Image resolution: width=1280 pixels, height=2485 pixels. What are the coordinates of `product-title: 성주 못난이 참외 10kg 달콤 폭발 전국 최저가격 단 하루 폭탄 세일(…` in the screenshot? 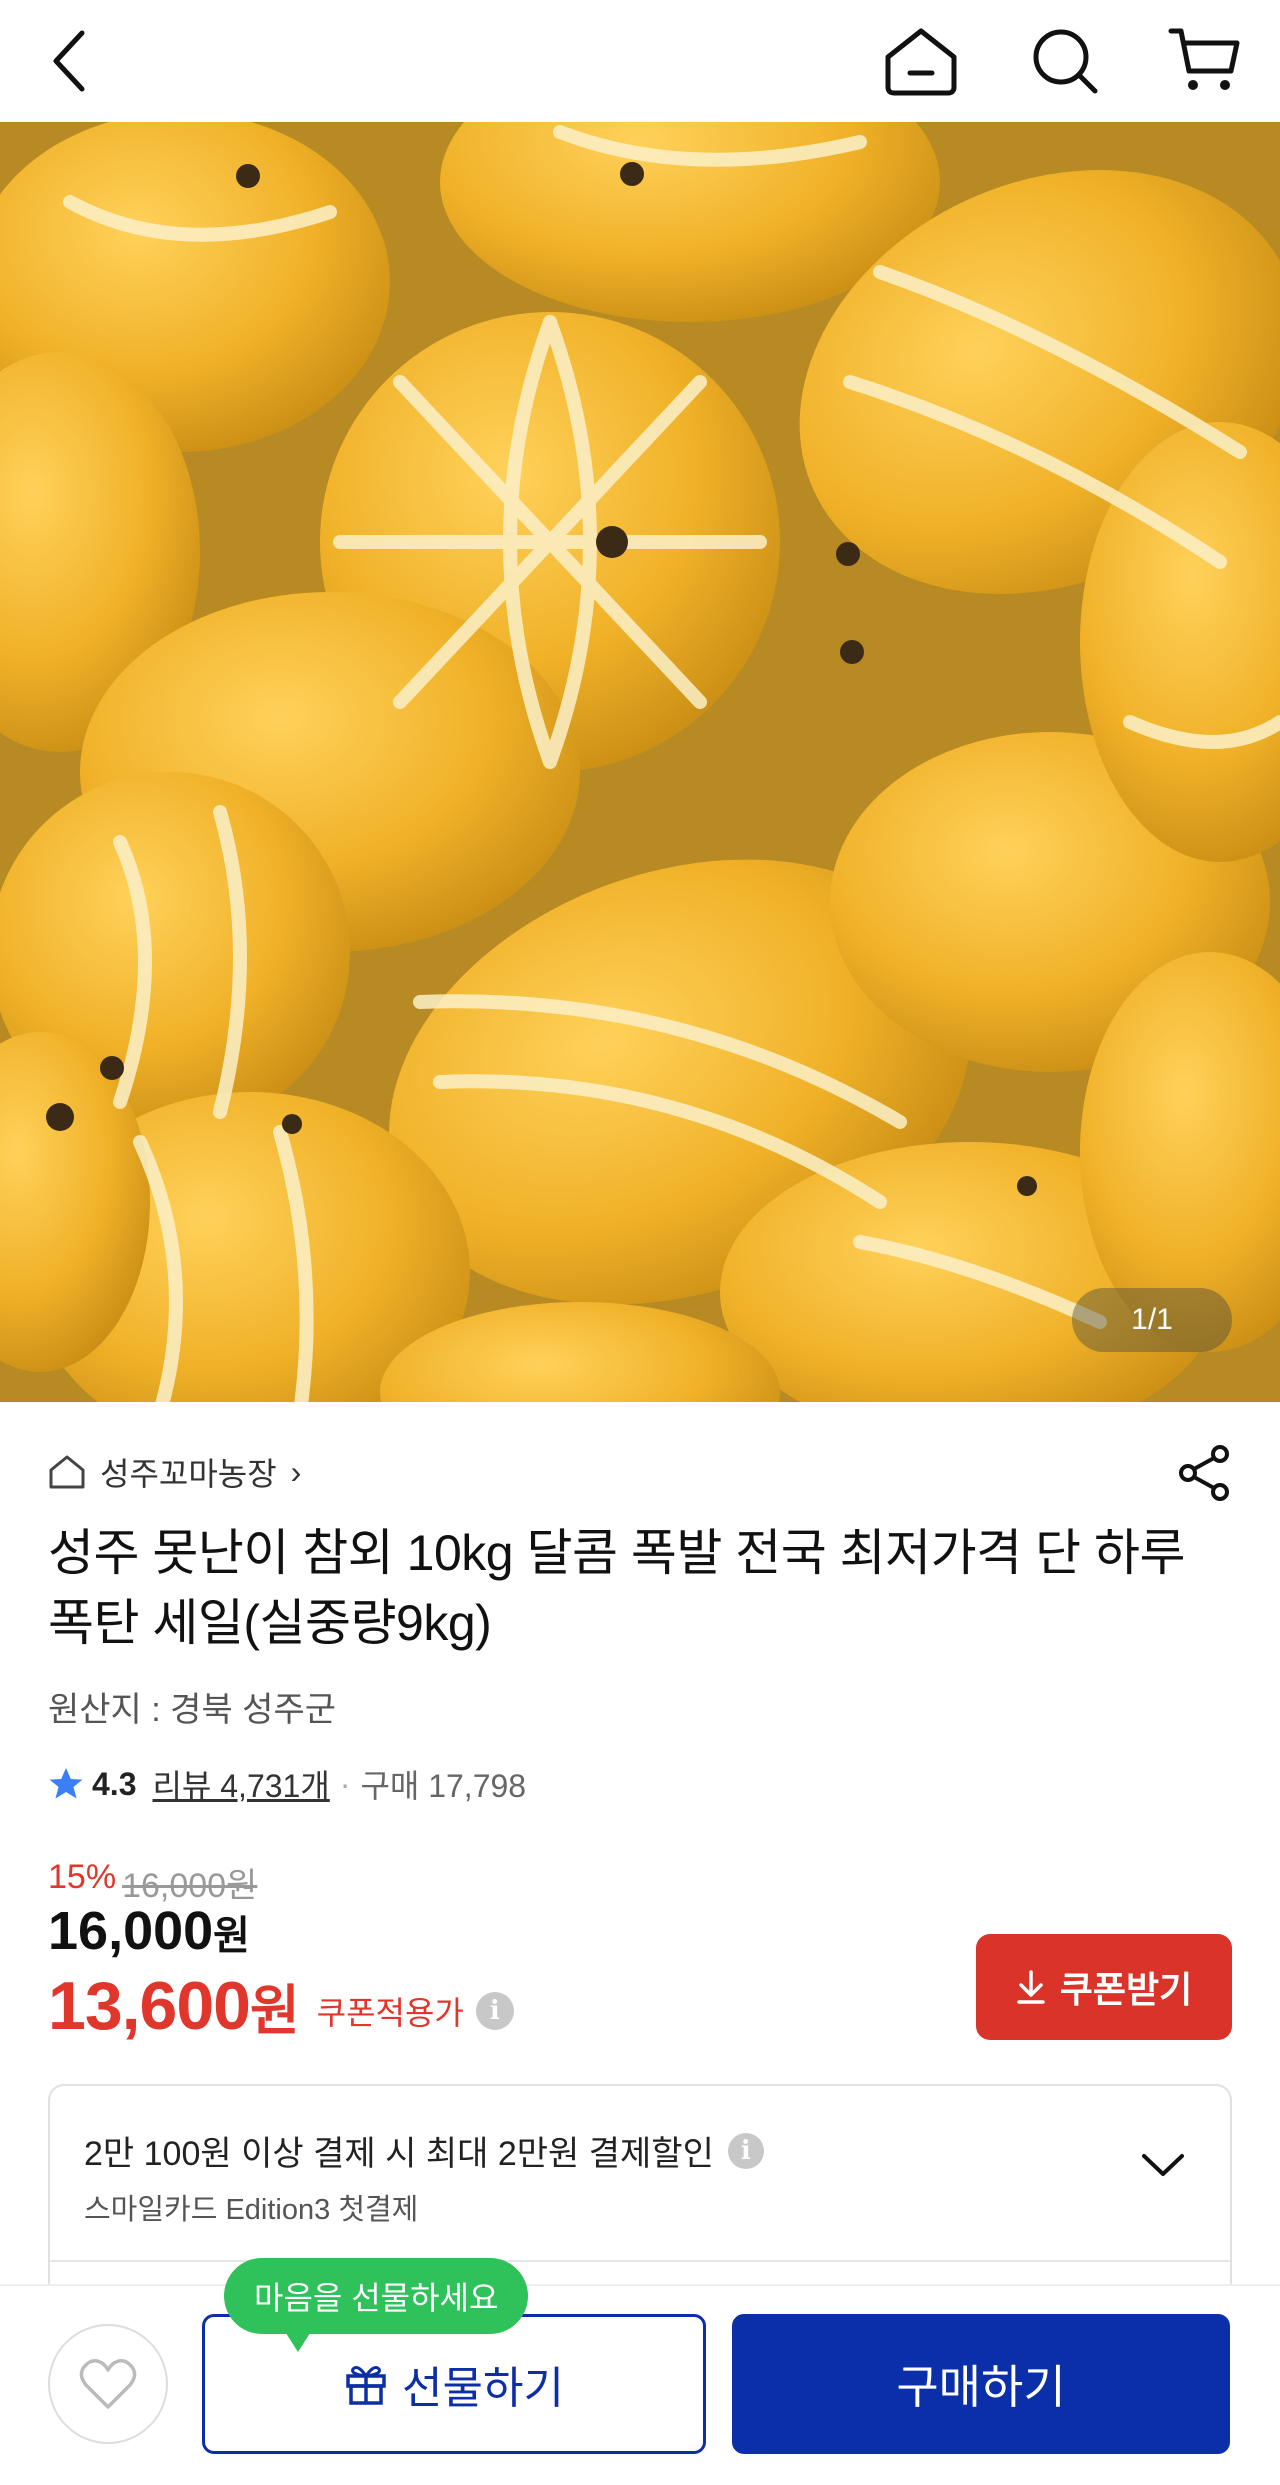 It's located at (616, 1588).